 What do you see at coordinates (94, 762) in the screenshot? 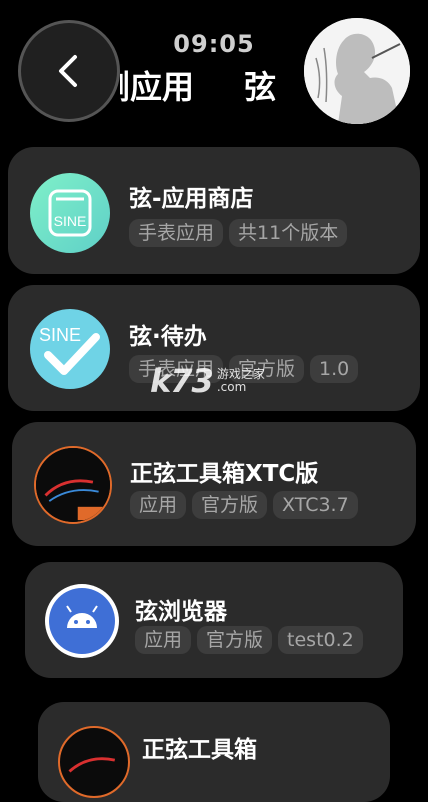
I see `toolbox-icon` at bounding box center [94, 762].